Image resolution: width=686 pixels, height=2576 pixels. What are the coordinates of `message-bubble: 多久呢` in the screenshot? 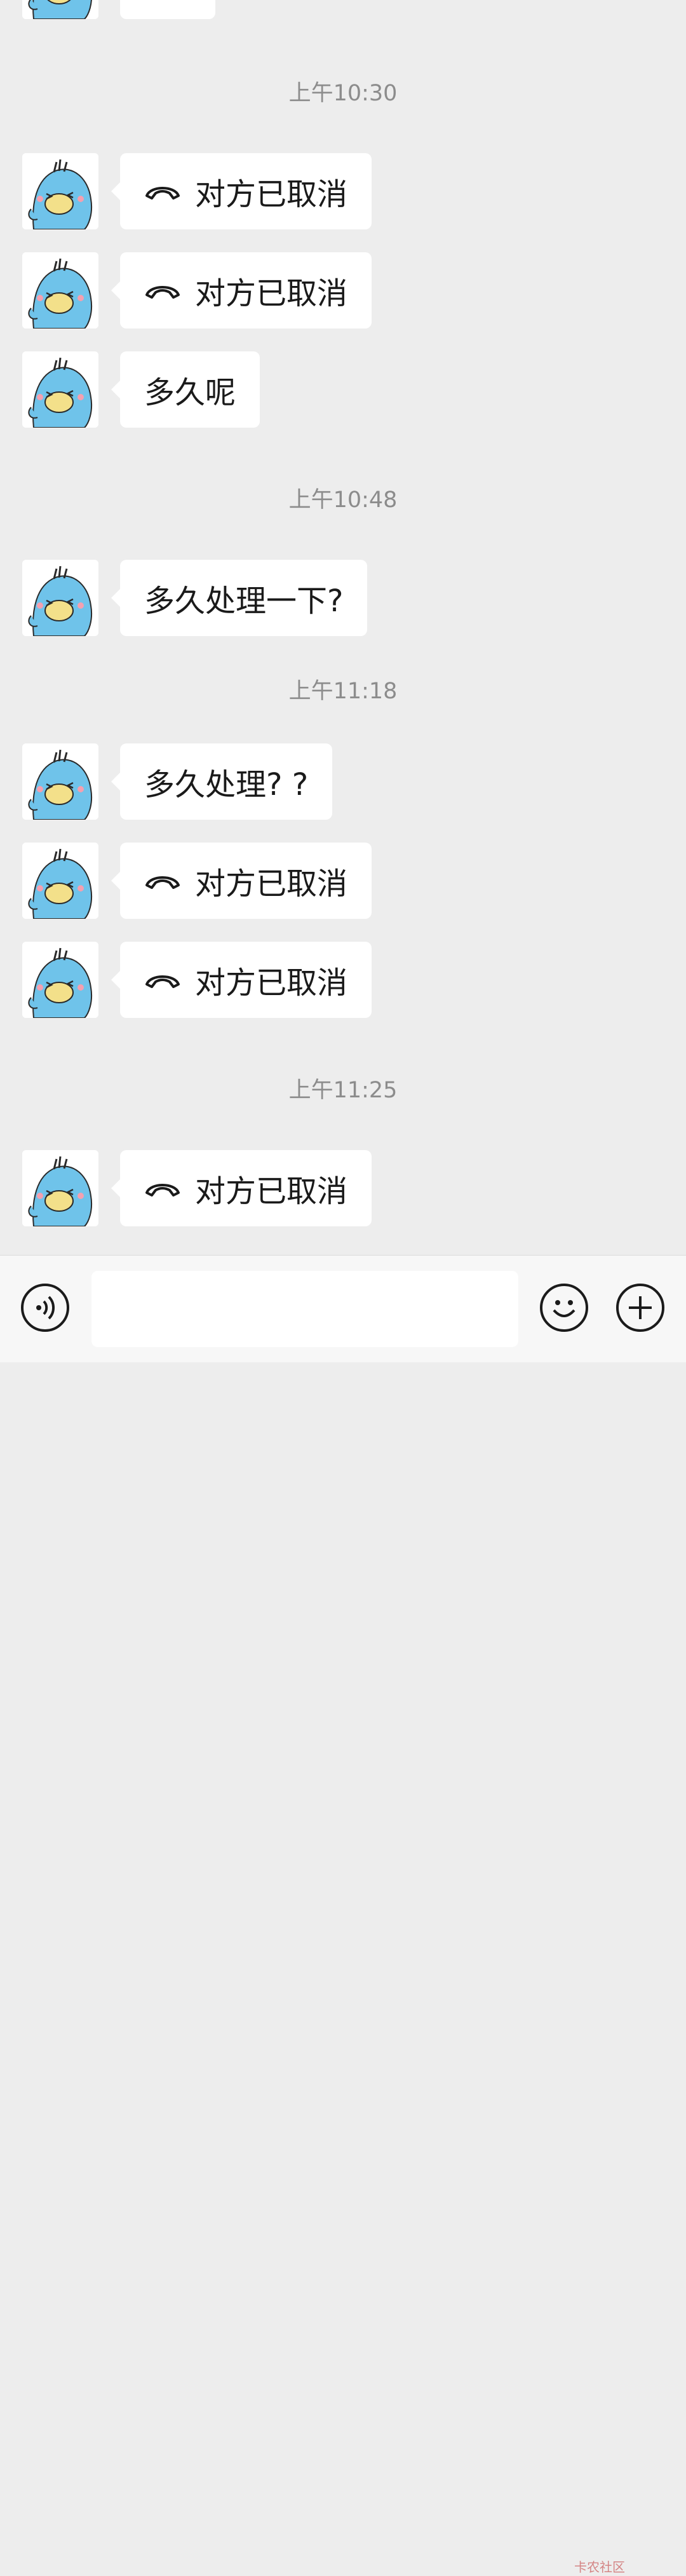 It's located at (185, 389).